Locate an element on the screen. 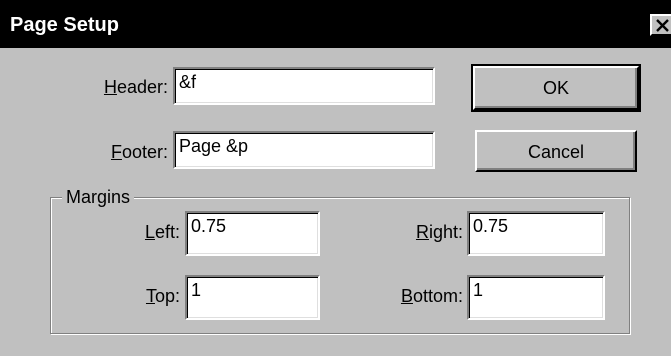  margin-top-value: 1 is located at coordinates (196, 290).